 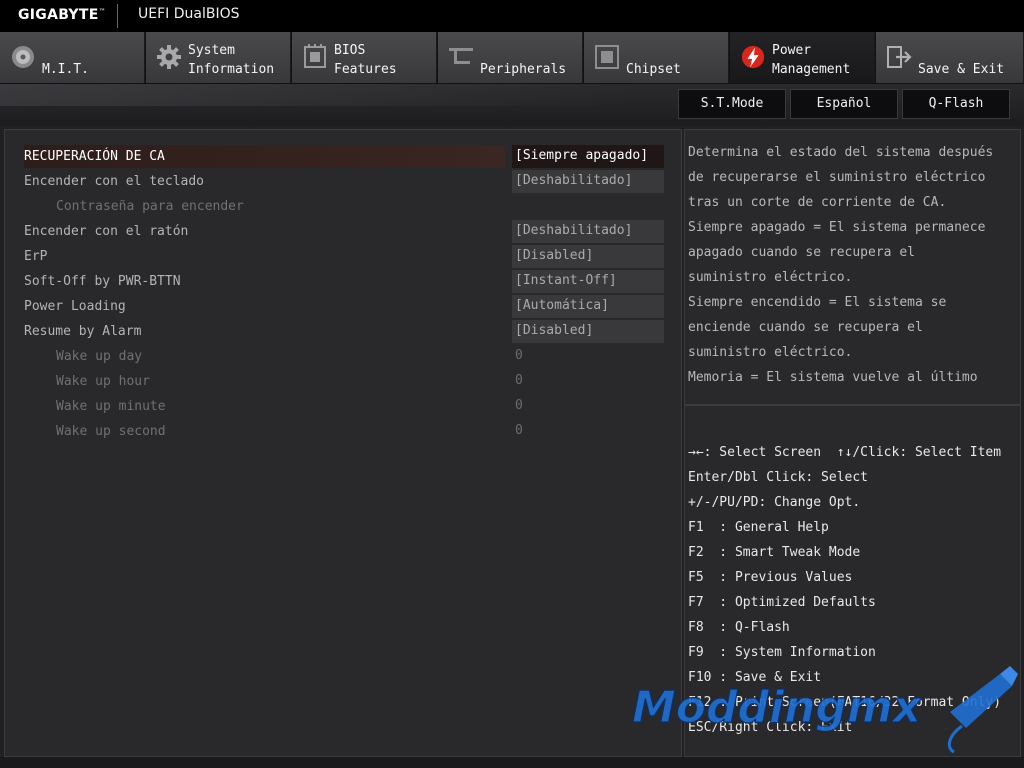 What do you see at coordinates (343, 357) in the screenshot?
I see `setting-row-wake-up-day: Wake up day 0` at bounding box center [343, 357].